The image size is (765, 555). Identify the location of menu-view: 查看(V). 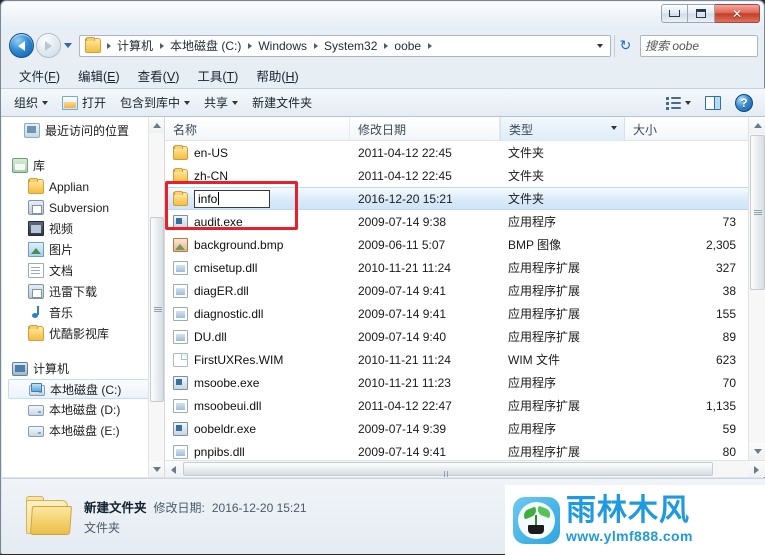
(159, 75).